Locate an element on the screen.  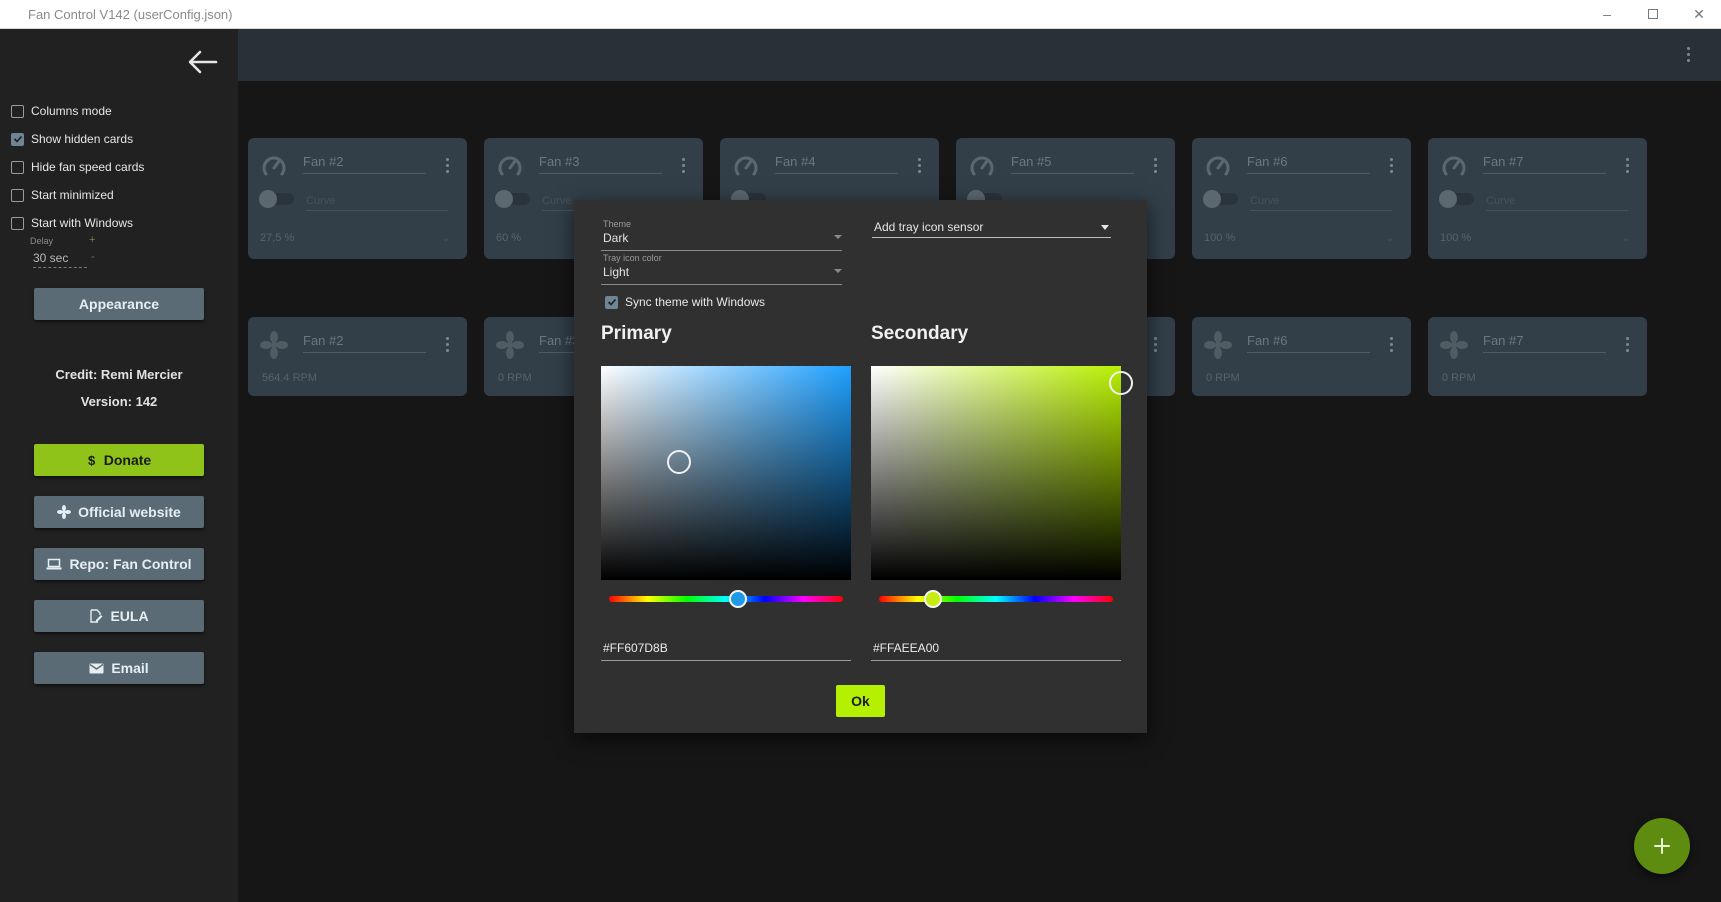
control-card: Fan #2 Curve 27,5 % ⌄ is located at coordinates (357, 198).